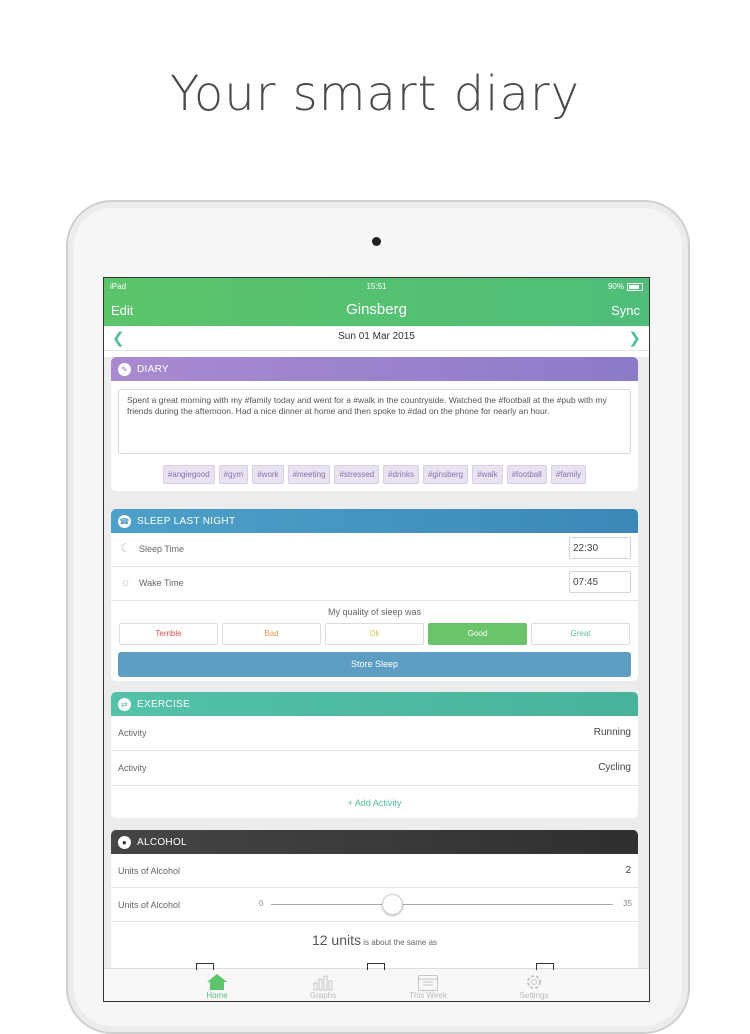  What do you see at coordinates (374, 664) in the screenshot?
I see `store-sleep-button: Store Sleep` at bounding box center [374, 664].